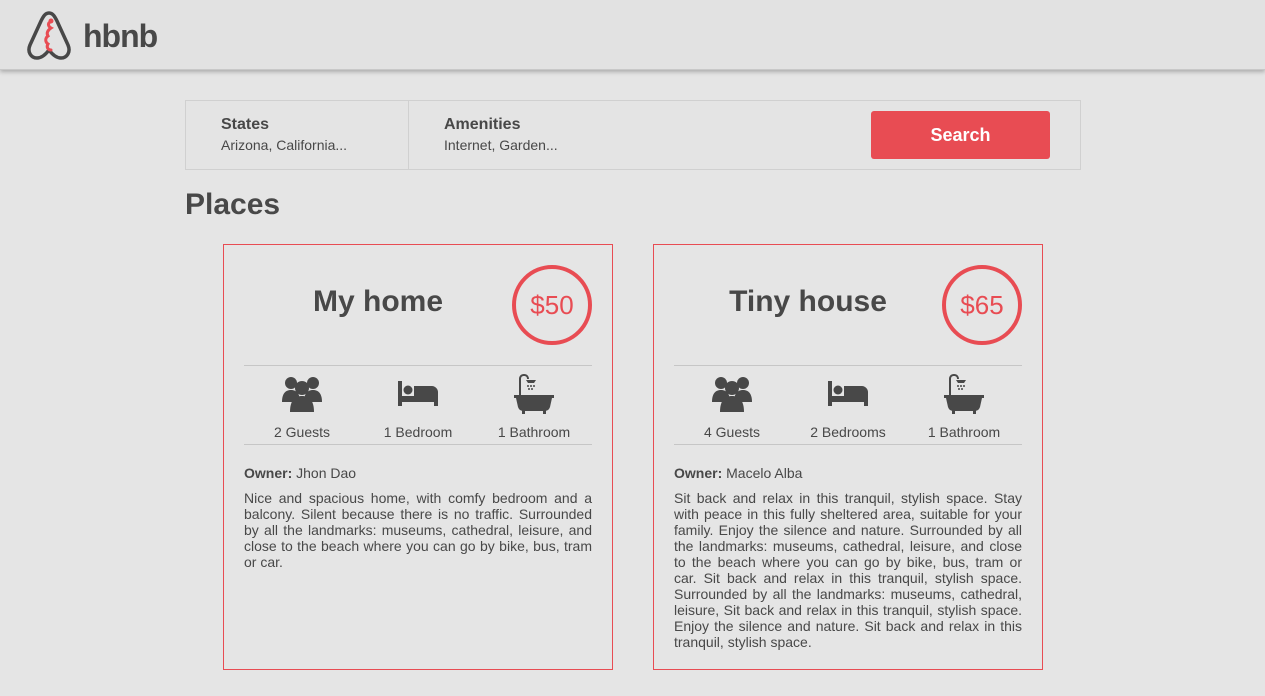  I want to click on place-title: My home, so click(378, 301).